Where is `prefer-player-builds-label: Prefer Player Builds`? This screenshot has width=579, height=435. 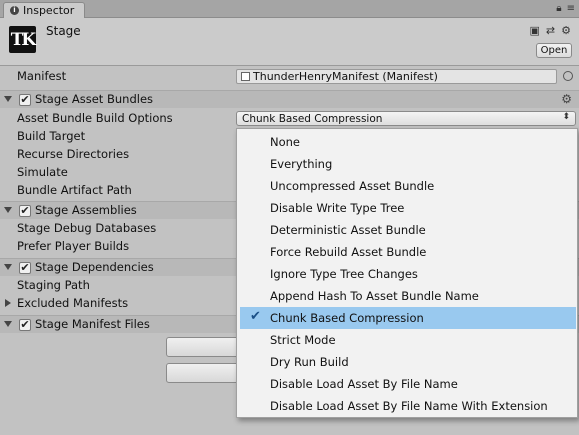 prefer-player-builds-label: Prefer Player Builds is located at coordinates (73, 246).